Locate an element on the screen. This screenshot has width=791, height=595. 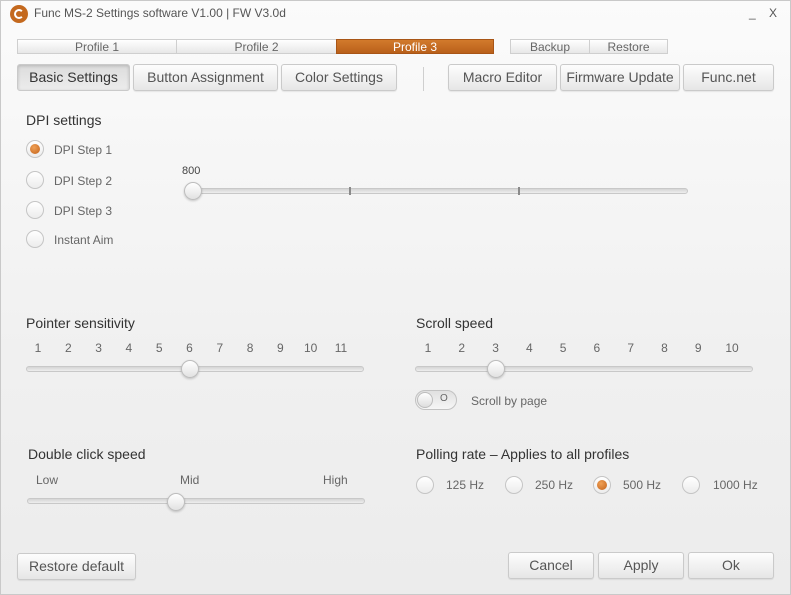
tick-label: 8 is located at coordinates (664, 348).